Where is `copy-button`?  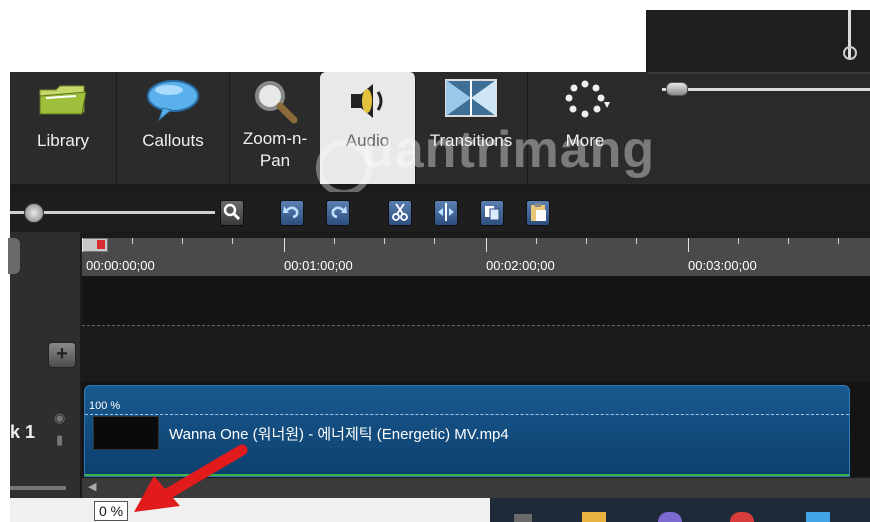 copy-button is located at coordinates (492, 213).